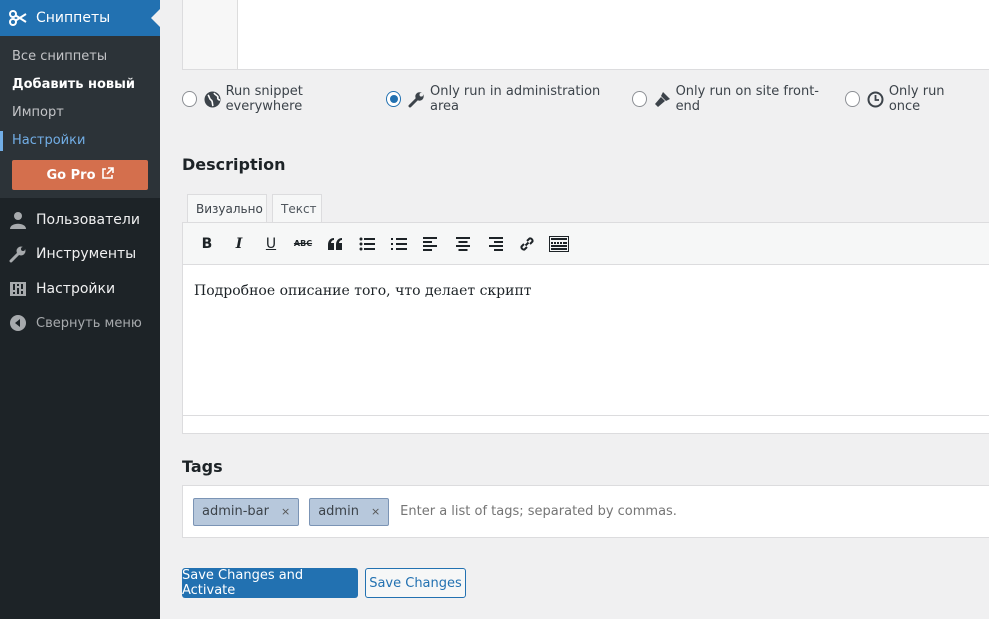  I want to click on bullet-list-button, so click(367, 244).